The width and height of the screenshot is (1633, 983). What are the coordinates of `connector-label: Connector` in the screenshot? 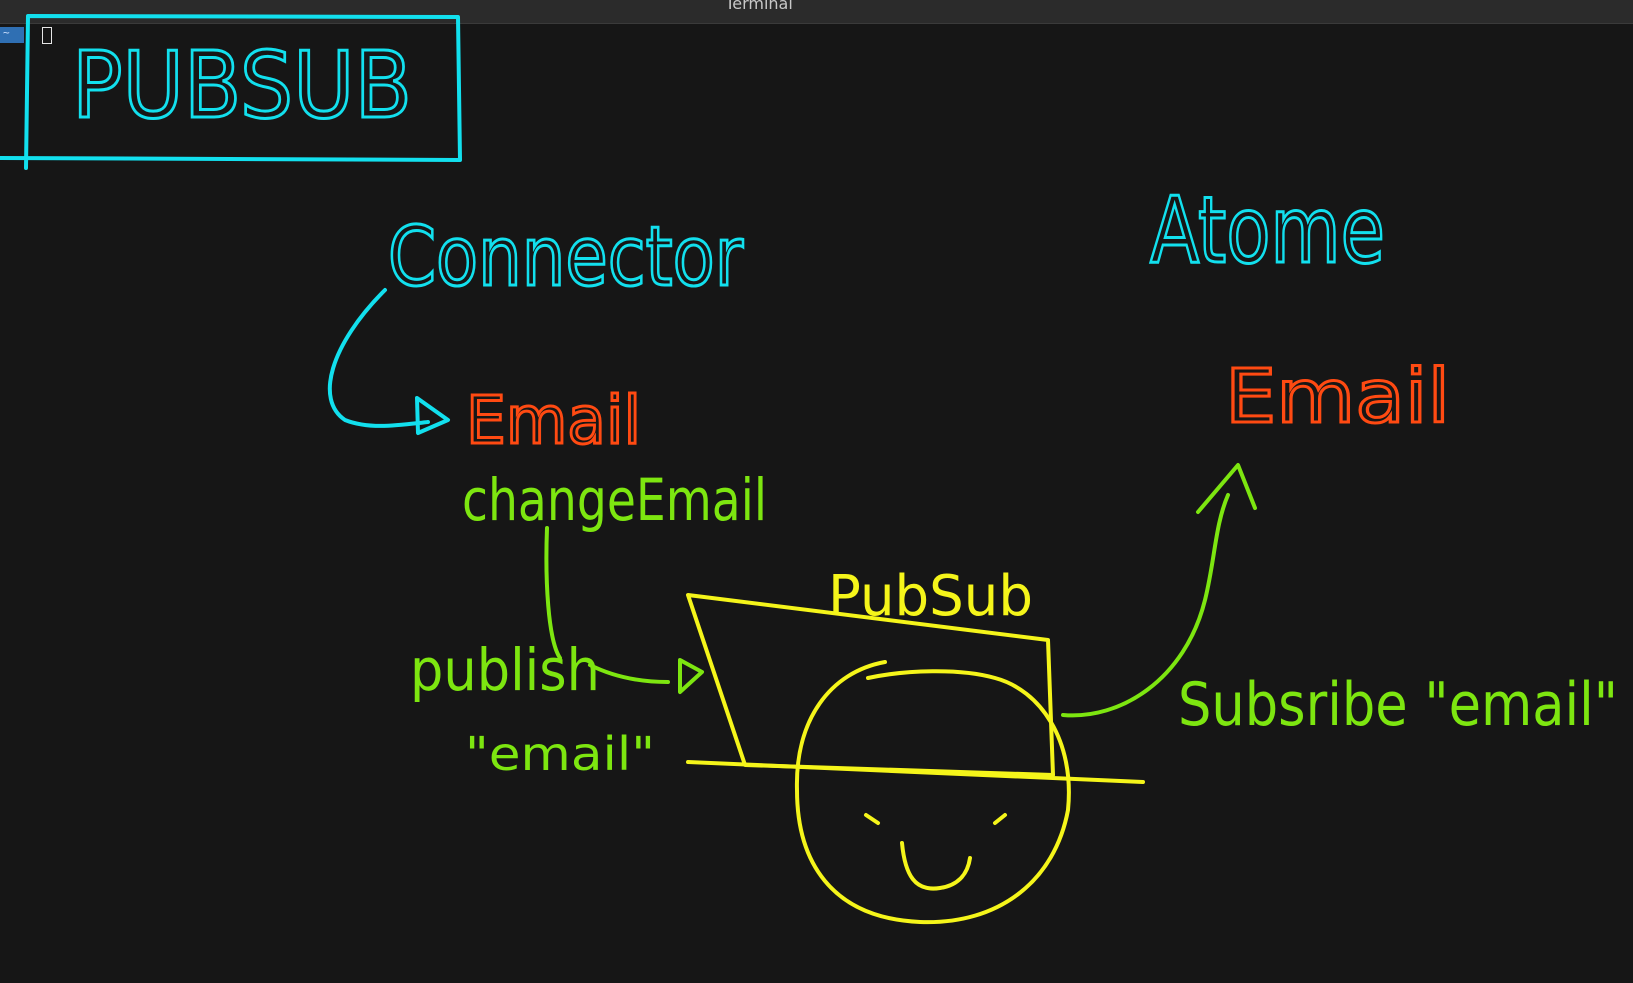 It's located at (565, 257).